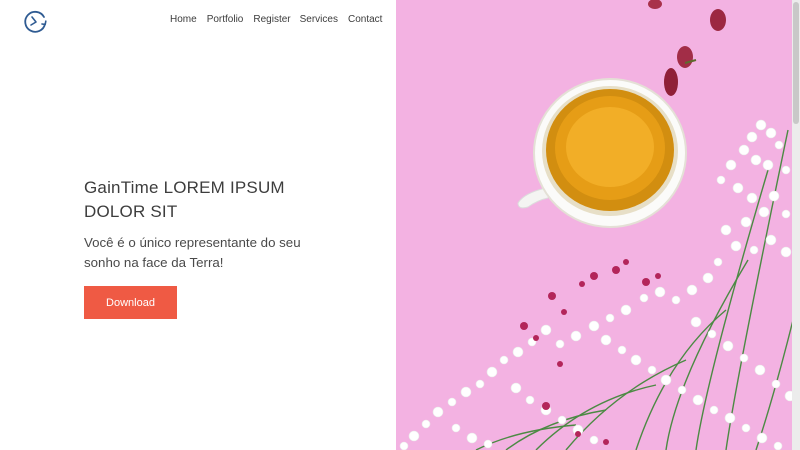 This screenshot has height=450, width=800. I want to click on tea-cup, so click(602, 153).